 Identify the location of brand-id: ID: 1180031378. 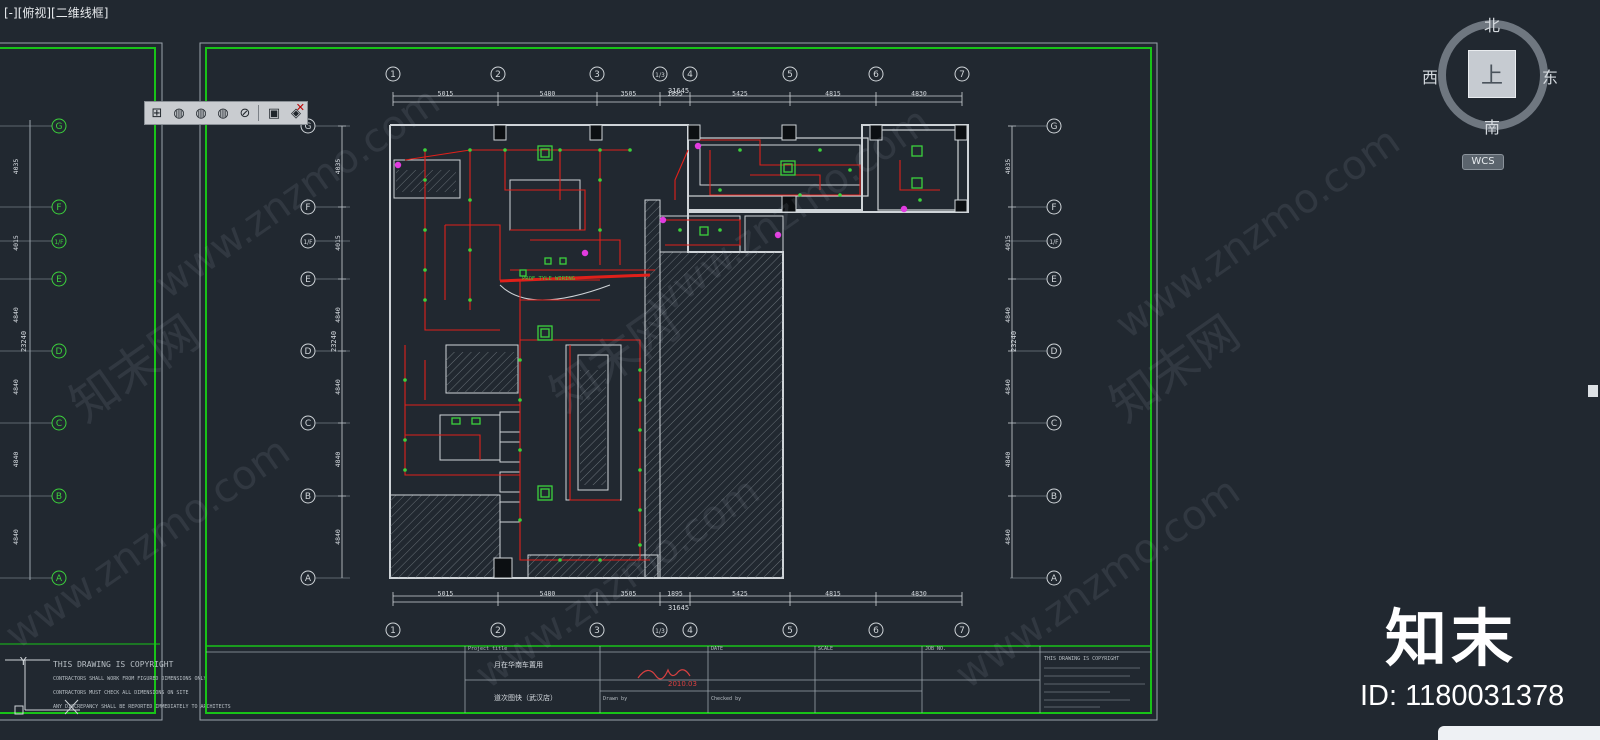
(1462, 696).